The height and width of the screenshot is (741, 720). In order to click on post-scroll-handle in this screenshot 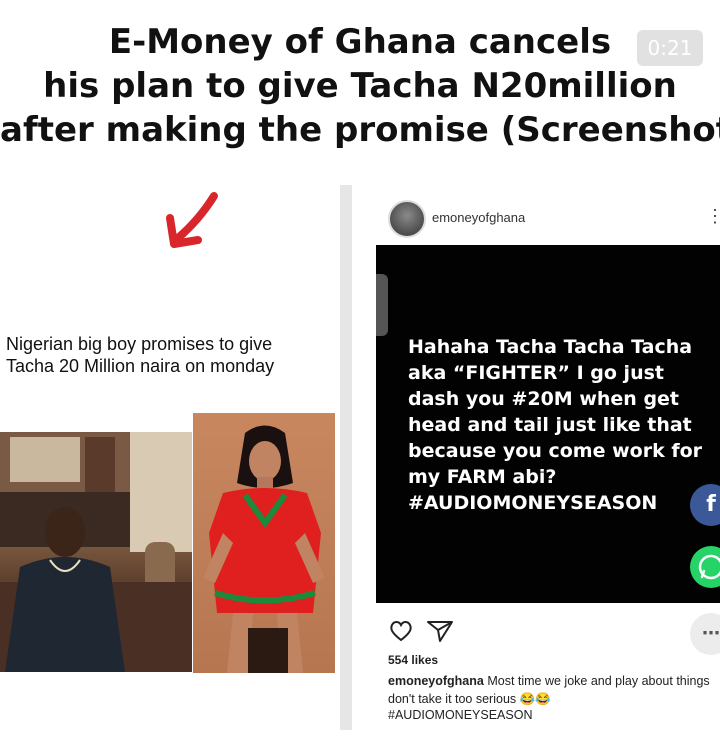, I will do `click(382, 305)`.